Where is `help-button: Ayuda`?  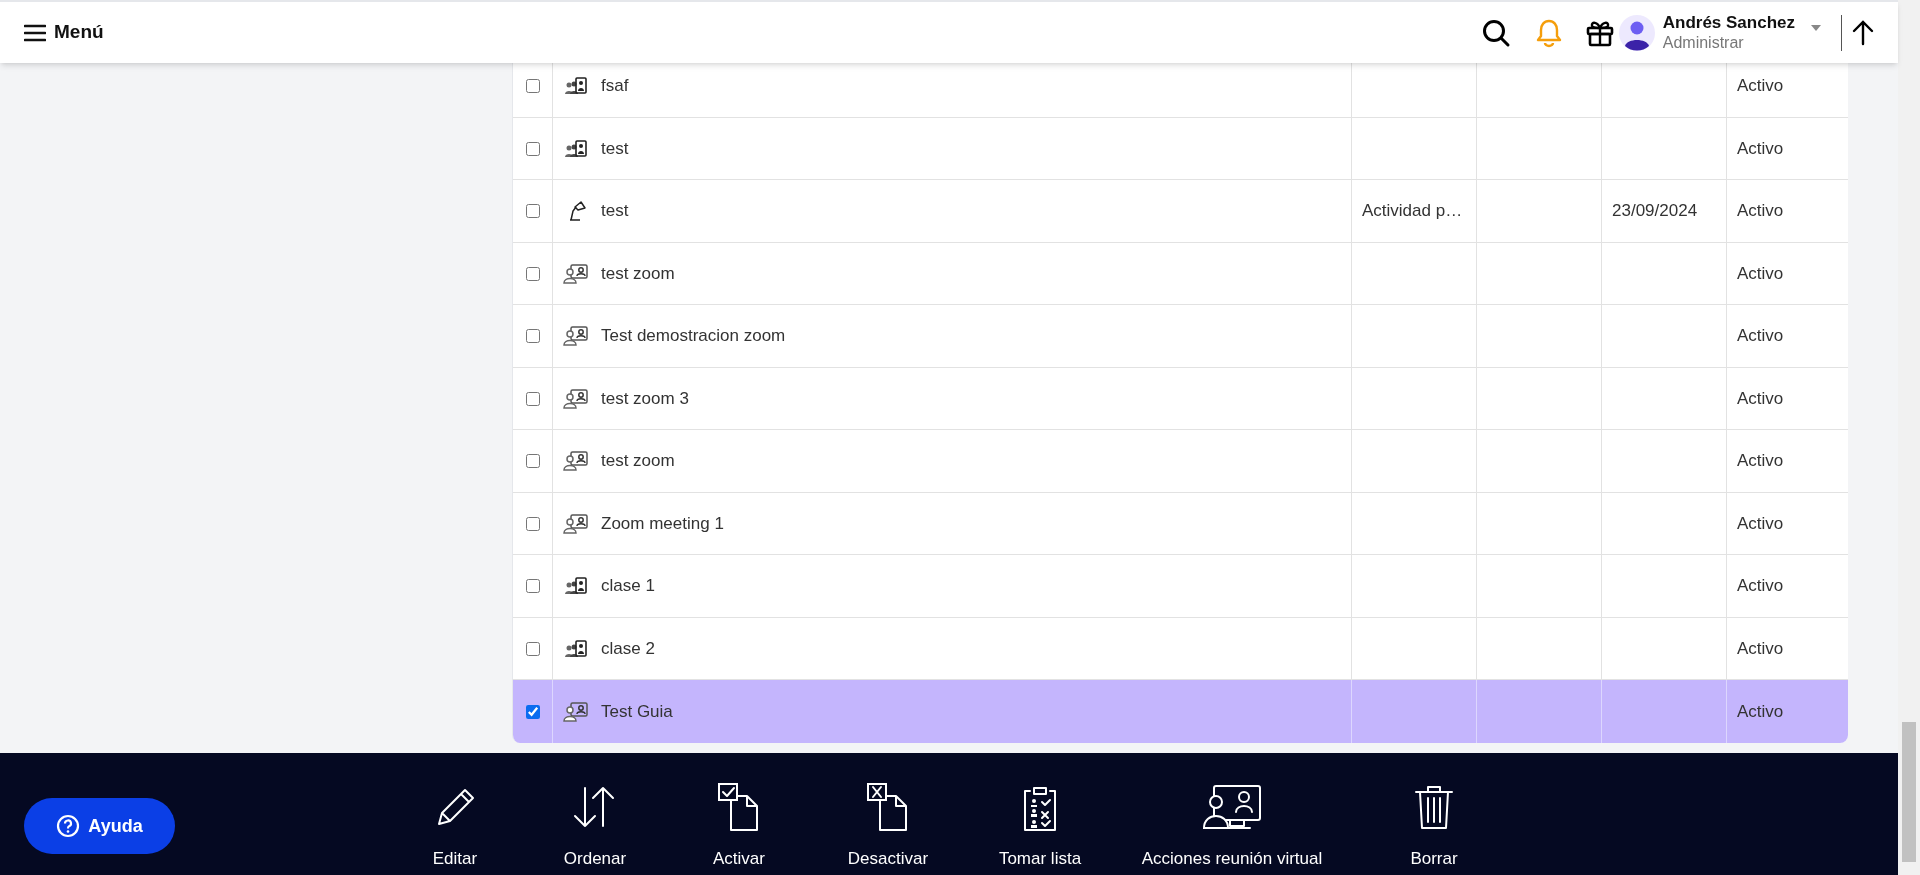
help-button: Ayuda is located at coordinates (99, 826).